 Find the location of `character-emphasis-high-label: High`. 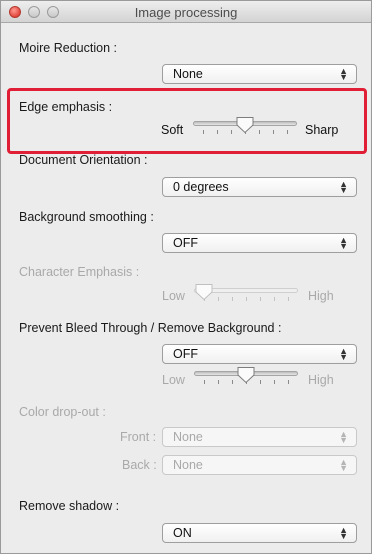

character-emphasis-high-label: High is located at coordinates (321, 296).